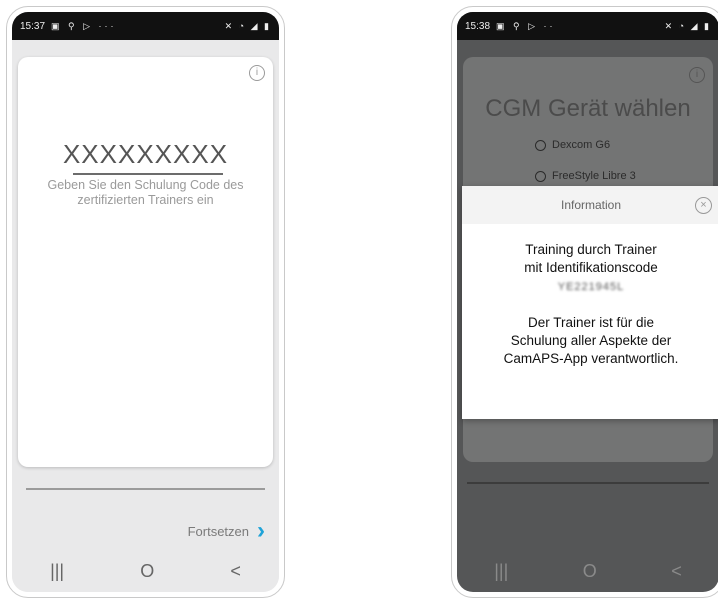 Image resolution: width=718 pixels, height=603 pixels. Describe the element at coordinates (148, 174) in the screenshot. I see `code-underline` at that location.